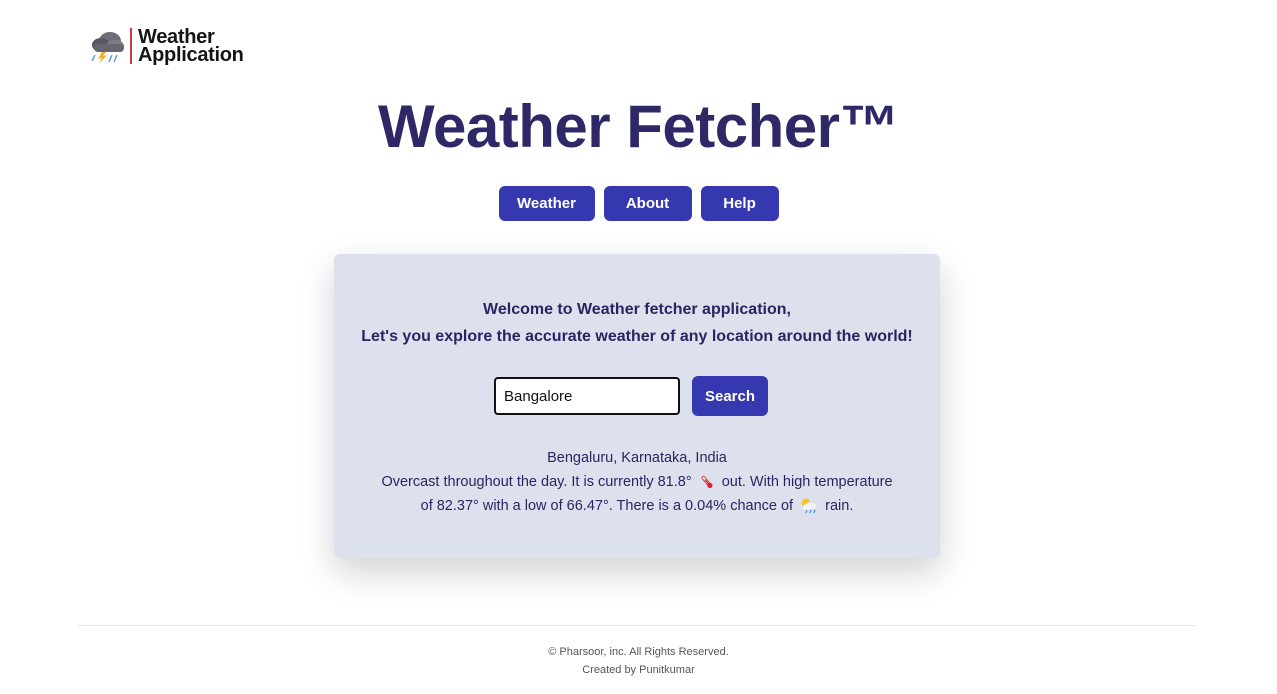 Image resolution: width=1277 pixels, height=694 pixels. Describe the element at coordinates (546, 203) in the screenshot. I see `nav-weather-button: Weather` at that location.